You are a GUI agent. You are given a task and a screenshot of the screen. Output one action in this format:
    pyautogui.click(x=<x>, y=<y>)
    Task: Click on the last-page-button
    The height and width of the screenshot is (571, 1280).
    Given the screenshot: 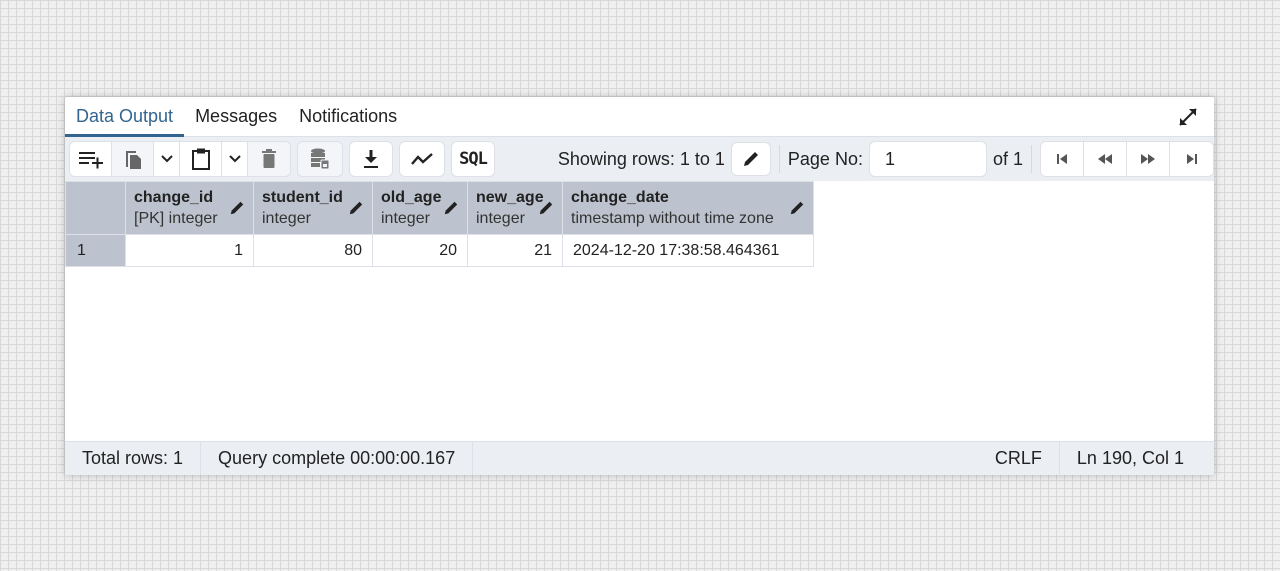 What is the action you would take?
    pyautogui.click(x=1191, y=159)
    